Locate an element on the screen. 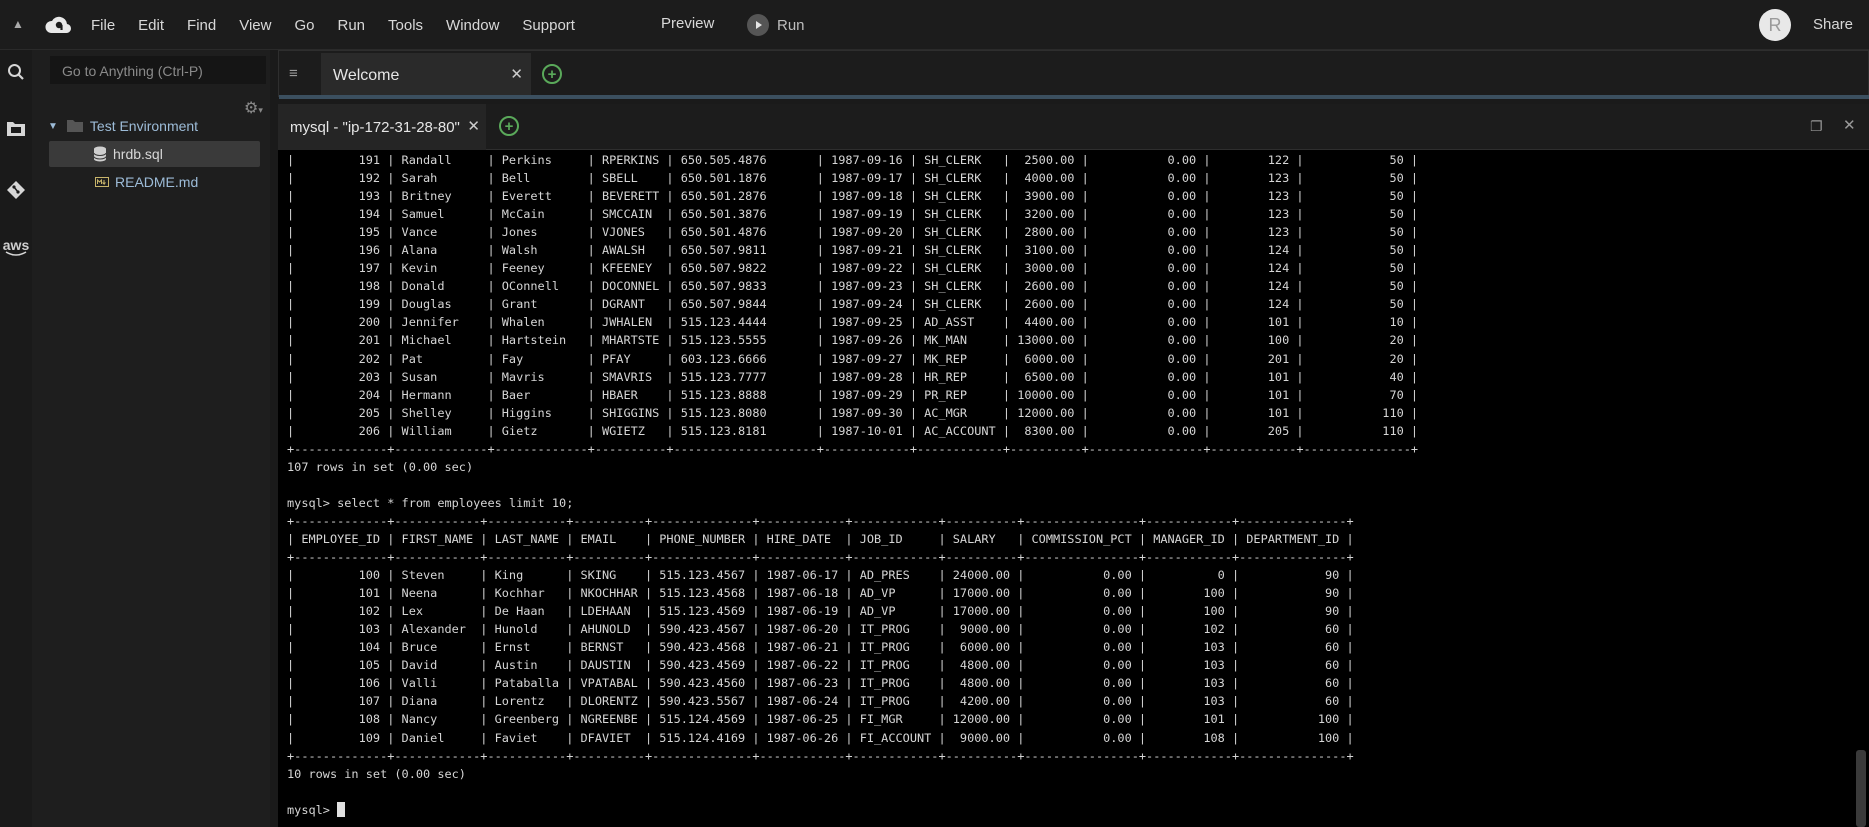 This screenshot has width=1869, height=827. tree-file-readme-md: README.md is located at coordinates (154, 182).